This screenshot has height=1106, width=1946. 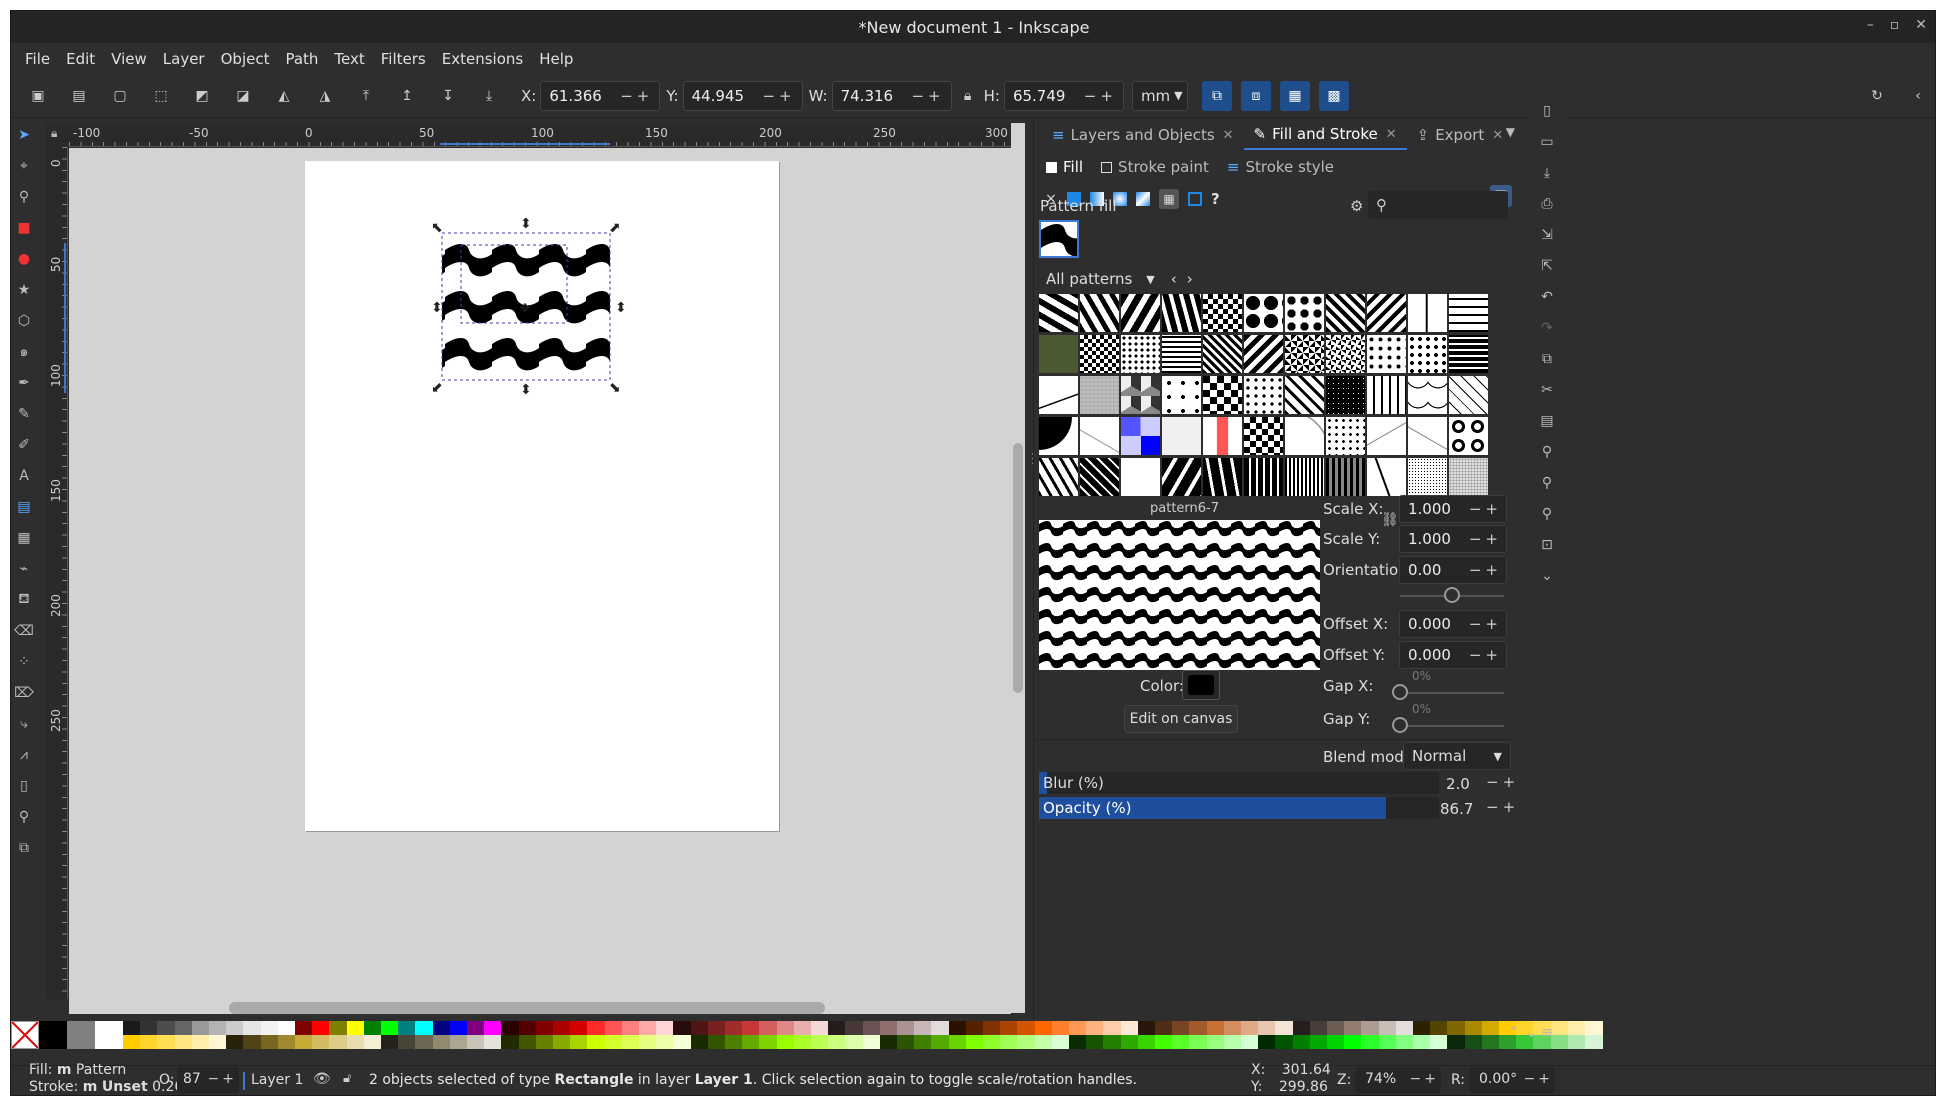 I want to click on node-icon: ⌖, so click(x=24, y=165).